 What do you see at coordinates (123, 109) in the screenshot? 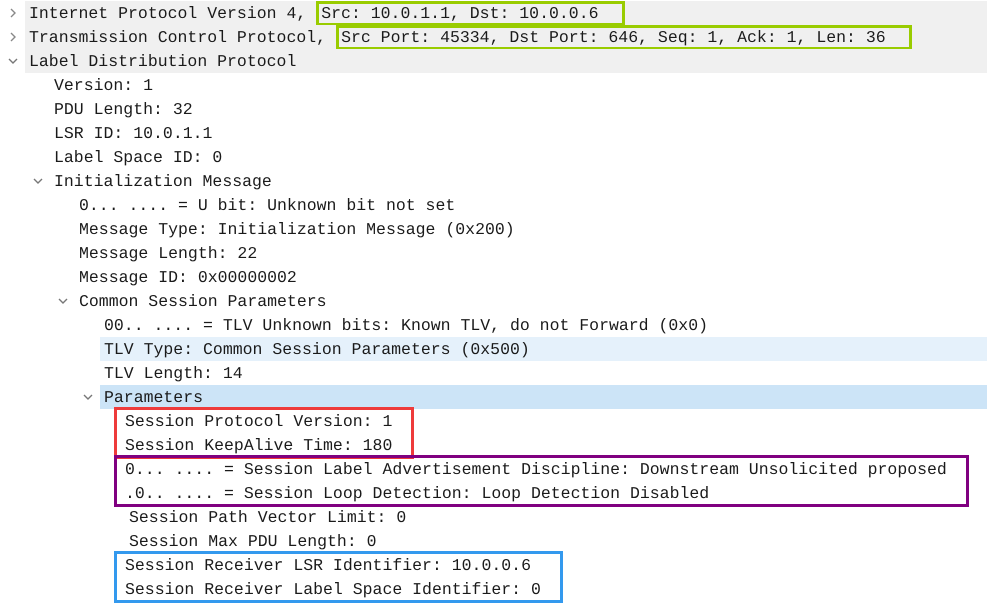
I see `tree-item-label: PDU Length: 32` at bounding box center [123, 109].